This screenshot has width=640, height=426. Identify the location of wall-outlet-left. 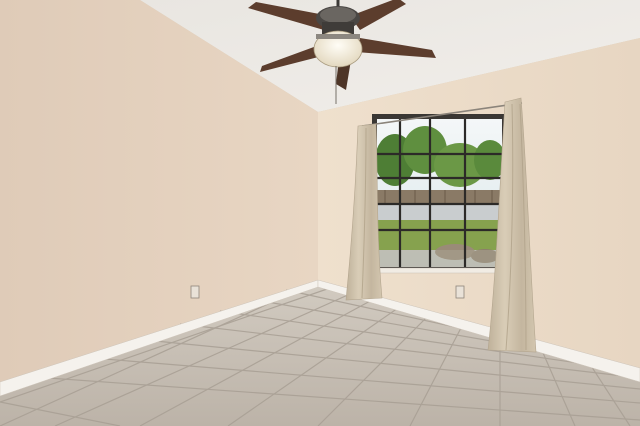
(195, 292).